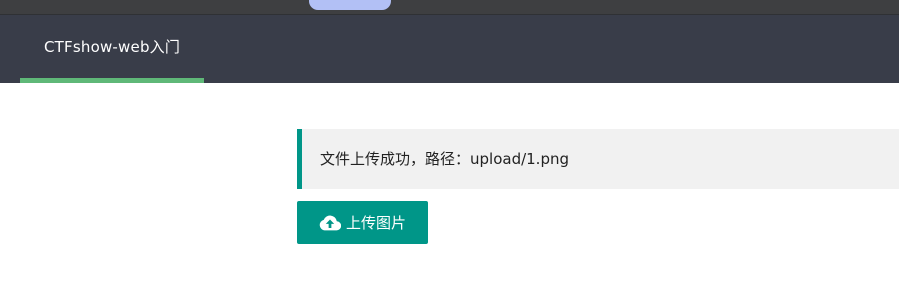 This screenshot has height=306, width=899. I want to click on nav-tab-ctfshow-web-intro: CTFshow-web入门, so click(112, 49).